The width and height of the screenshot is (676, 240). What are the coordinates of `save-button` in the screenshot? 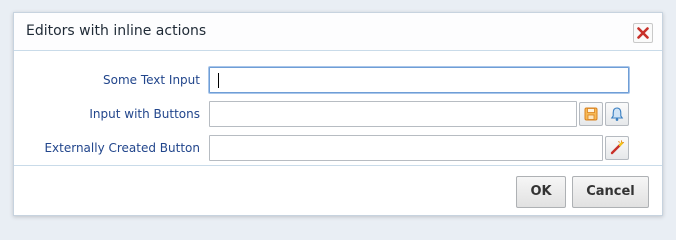 It's located at (591, 114).